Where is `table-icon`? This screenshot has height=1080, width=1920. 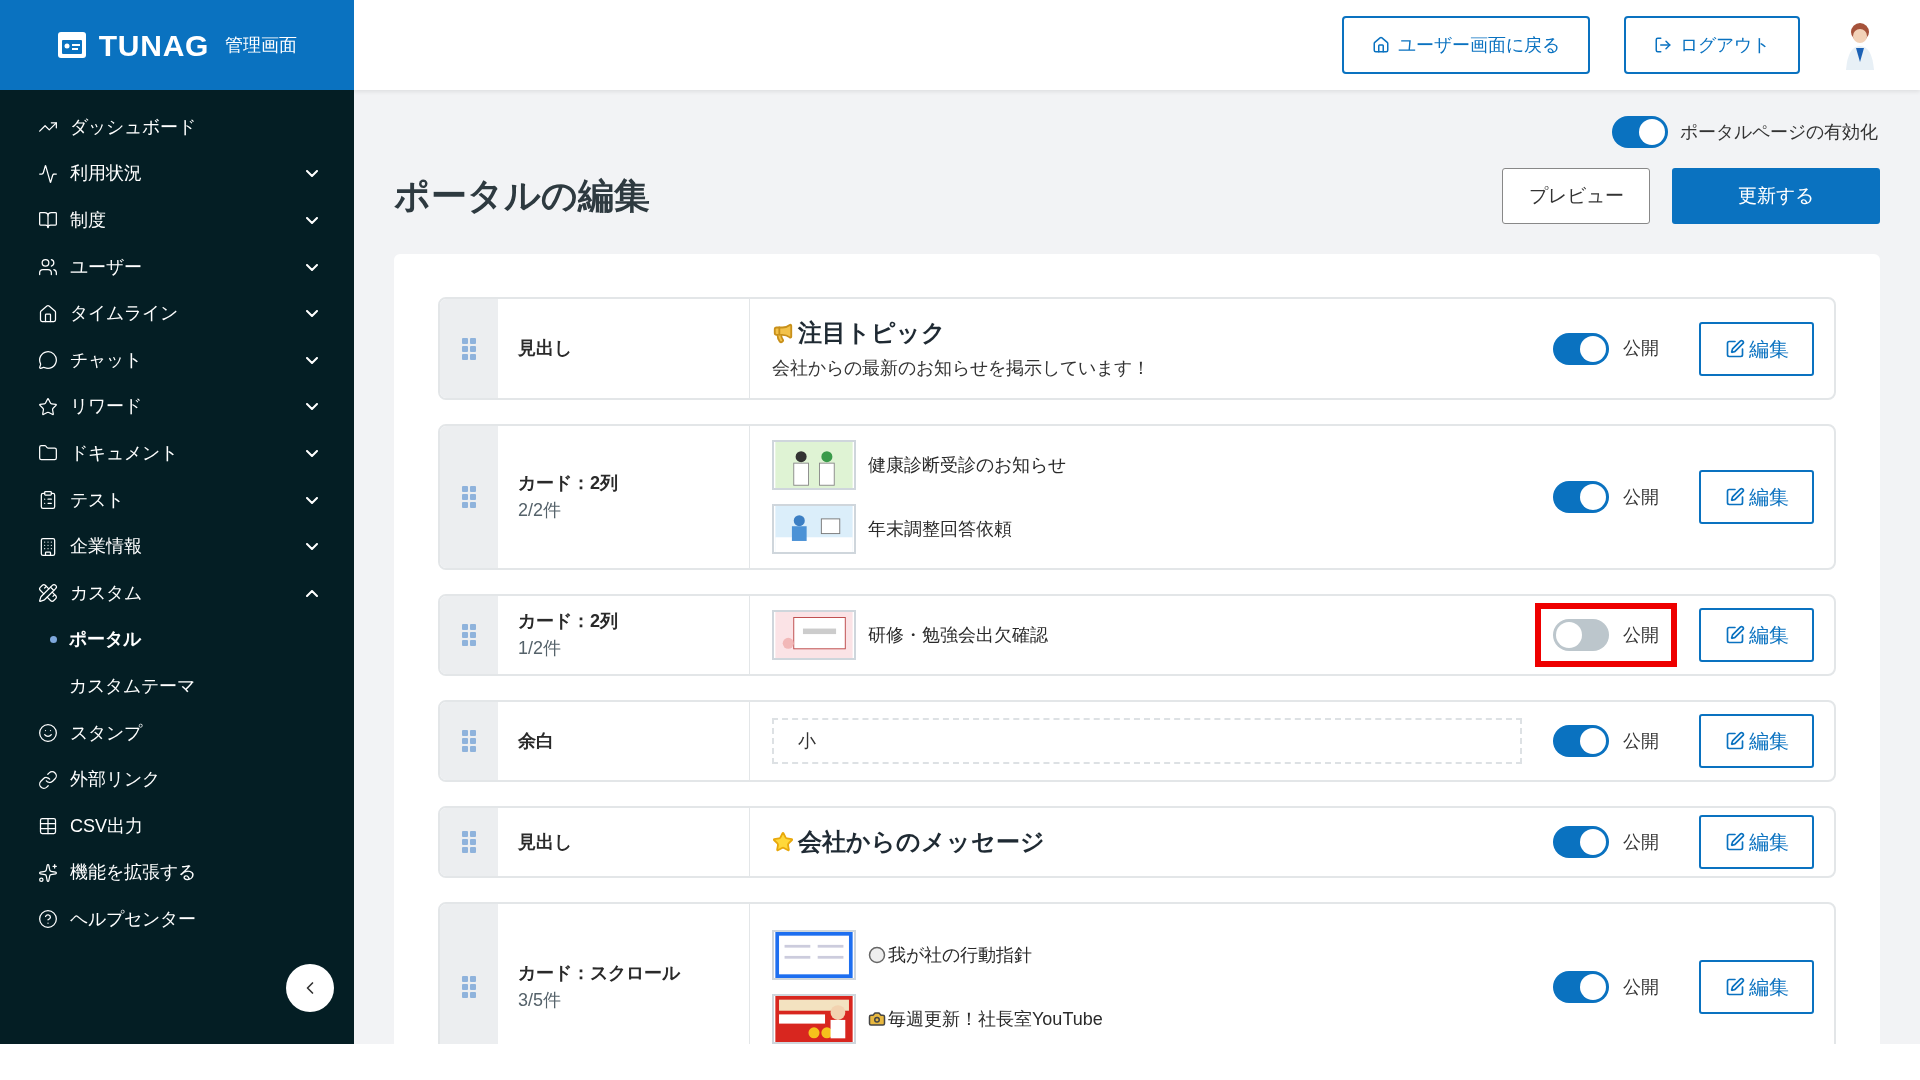 table-icon is located at coordinates (48, 826).